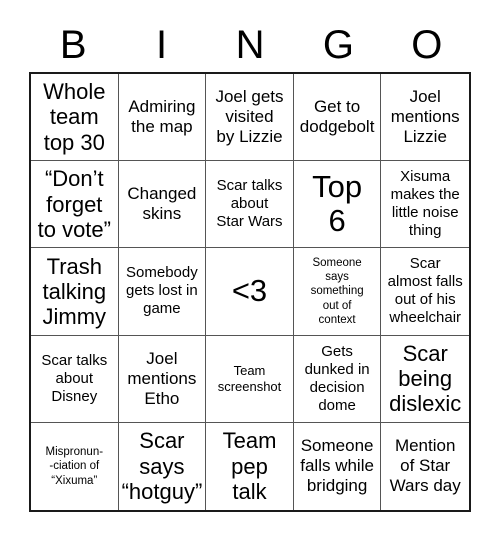 Image resolution: width=500 pixels, height=544 pixels. I want to click on bingo-cell: Scar talks about Disney, so click(75, 379).